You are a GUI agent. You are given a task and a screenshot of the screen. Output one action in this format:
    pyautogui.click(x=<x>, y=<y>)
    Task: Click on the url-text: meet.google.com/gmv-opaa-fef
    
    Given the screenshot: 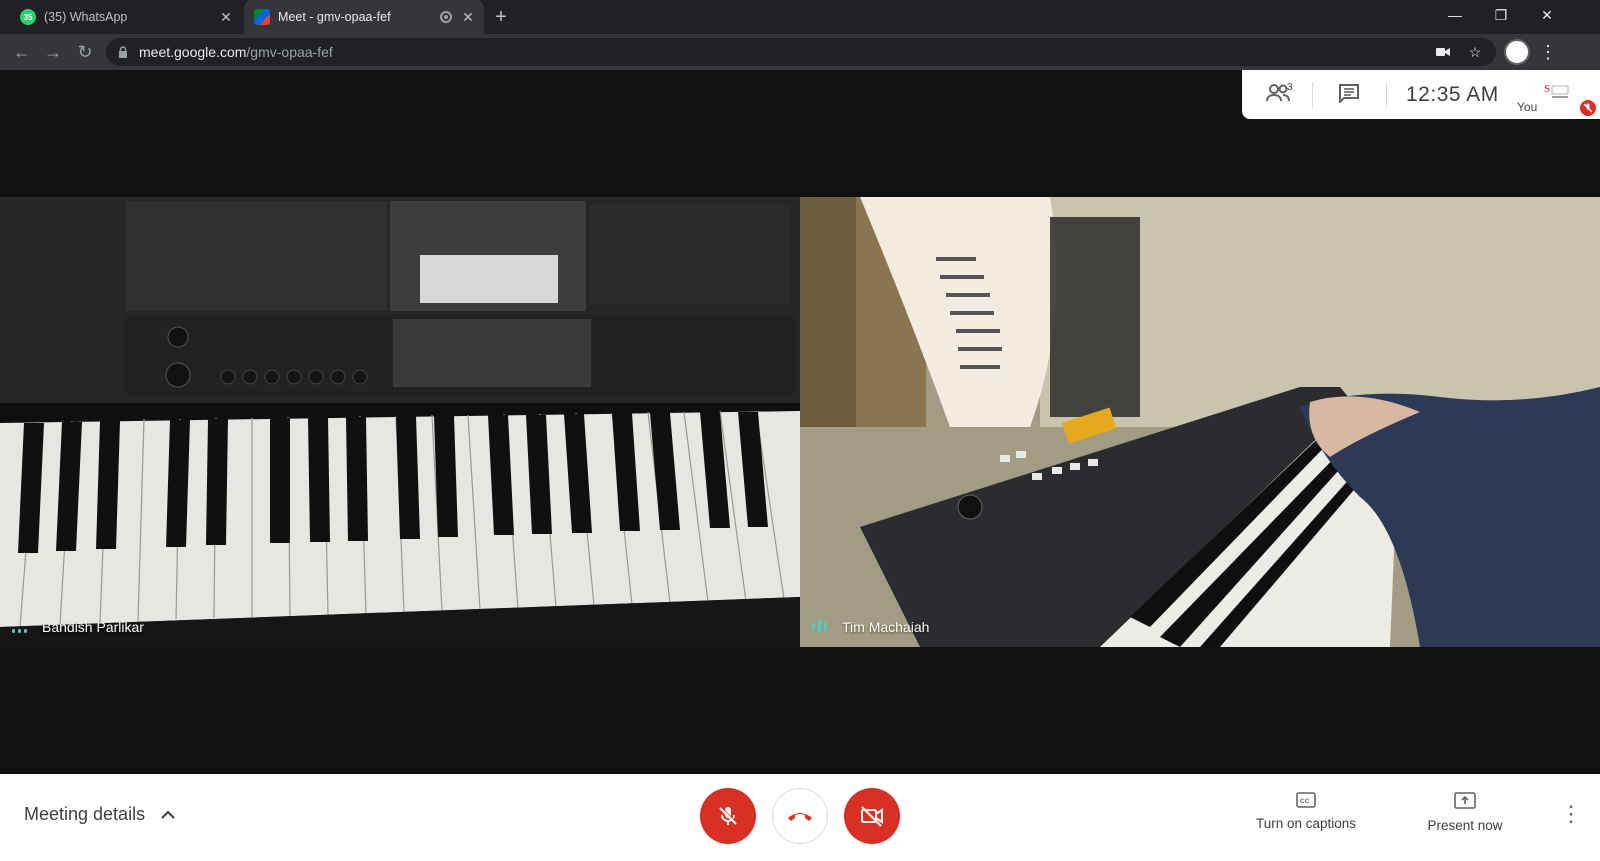 What is the action you would take?
    pyautogui.click(x=236, y=52)
    